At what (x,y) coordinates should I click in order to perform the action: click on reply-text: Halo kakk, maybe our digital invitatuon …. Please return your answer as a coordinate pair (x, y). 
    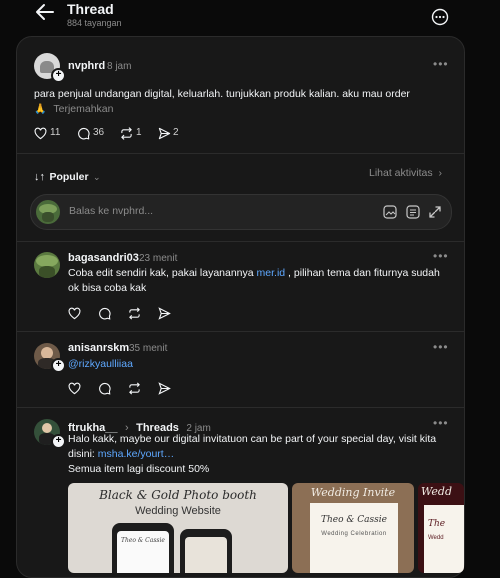
    Looking at the image, I should click on (260, 454).